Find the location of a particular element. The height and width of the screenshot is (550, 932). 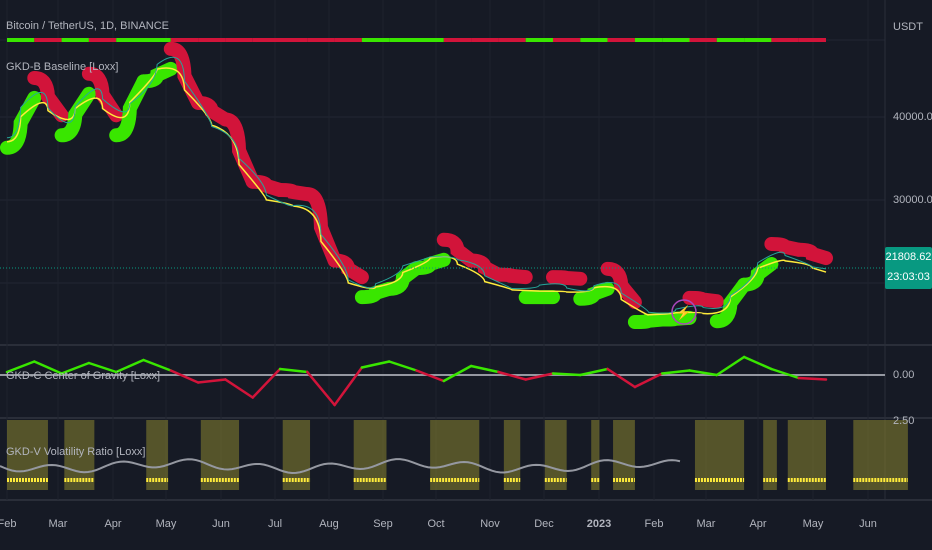

x-tick-label: Oct is located at coordinates (435, 524).